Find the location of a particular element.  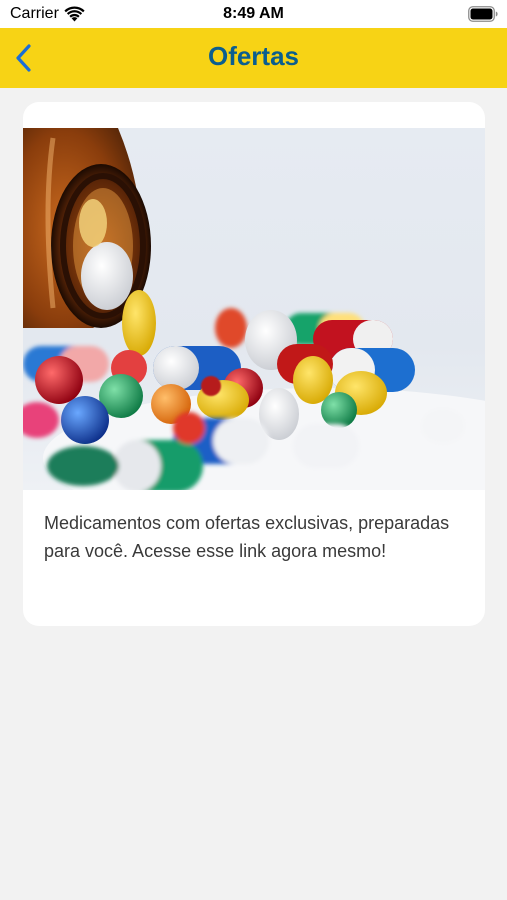

status-bar: Carrier 8:49 AM is located at coordinates (253, 14).